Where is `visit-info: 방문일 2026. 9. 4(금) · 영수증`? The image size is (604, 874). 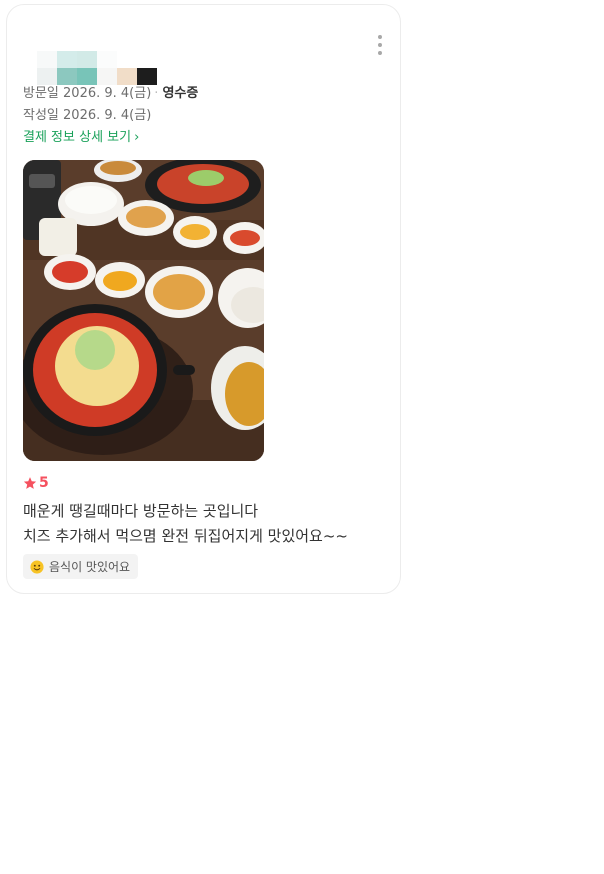
visit-info: 방문일 2026. 9. 4(금) · 영수증 is located at coordinates (110, 94).